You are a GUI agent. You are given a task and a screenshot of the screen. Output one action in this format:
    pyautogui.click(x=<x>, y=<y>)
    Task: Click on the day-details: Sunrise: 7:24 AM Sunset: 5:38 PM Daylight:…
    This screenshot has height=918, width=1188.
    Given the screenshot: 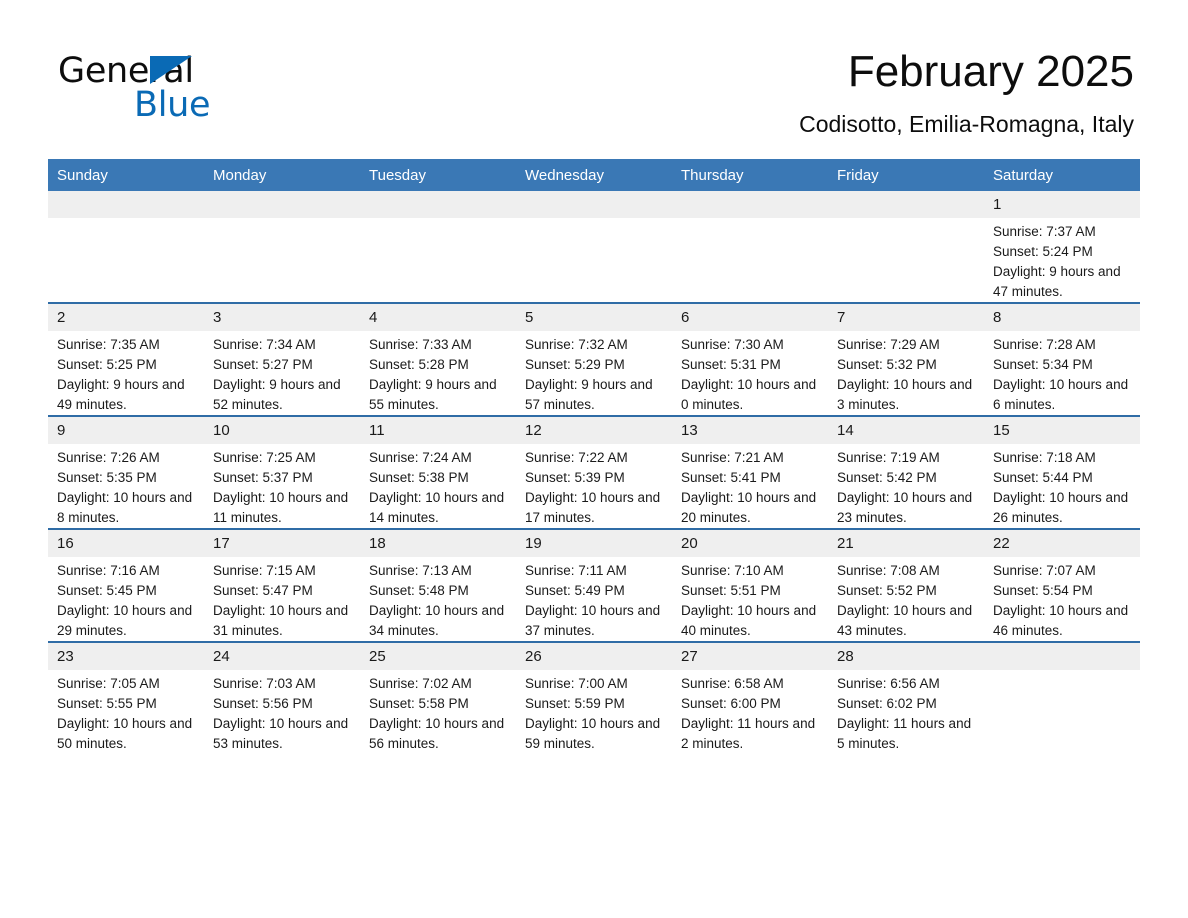 What is the action you would take?
    pyautogui.click(x=438, y=486)
    